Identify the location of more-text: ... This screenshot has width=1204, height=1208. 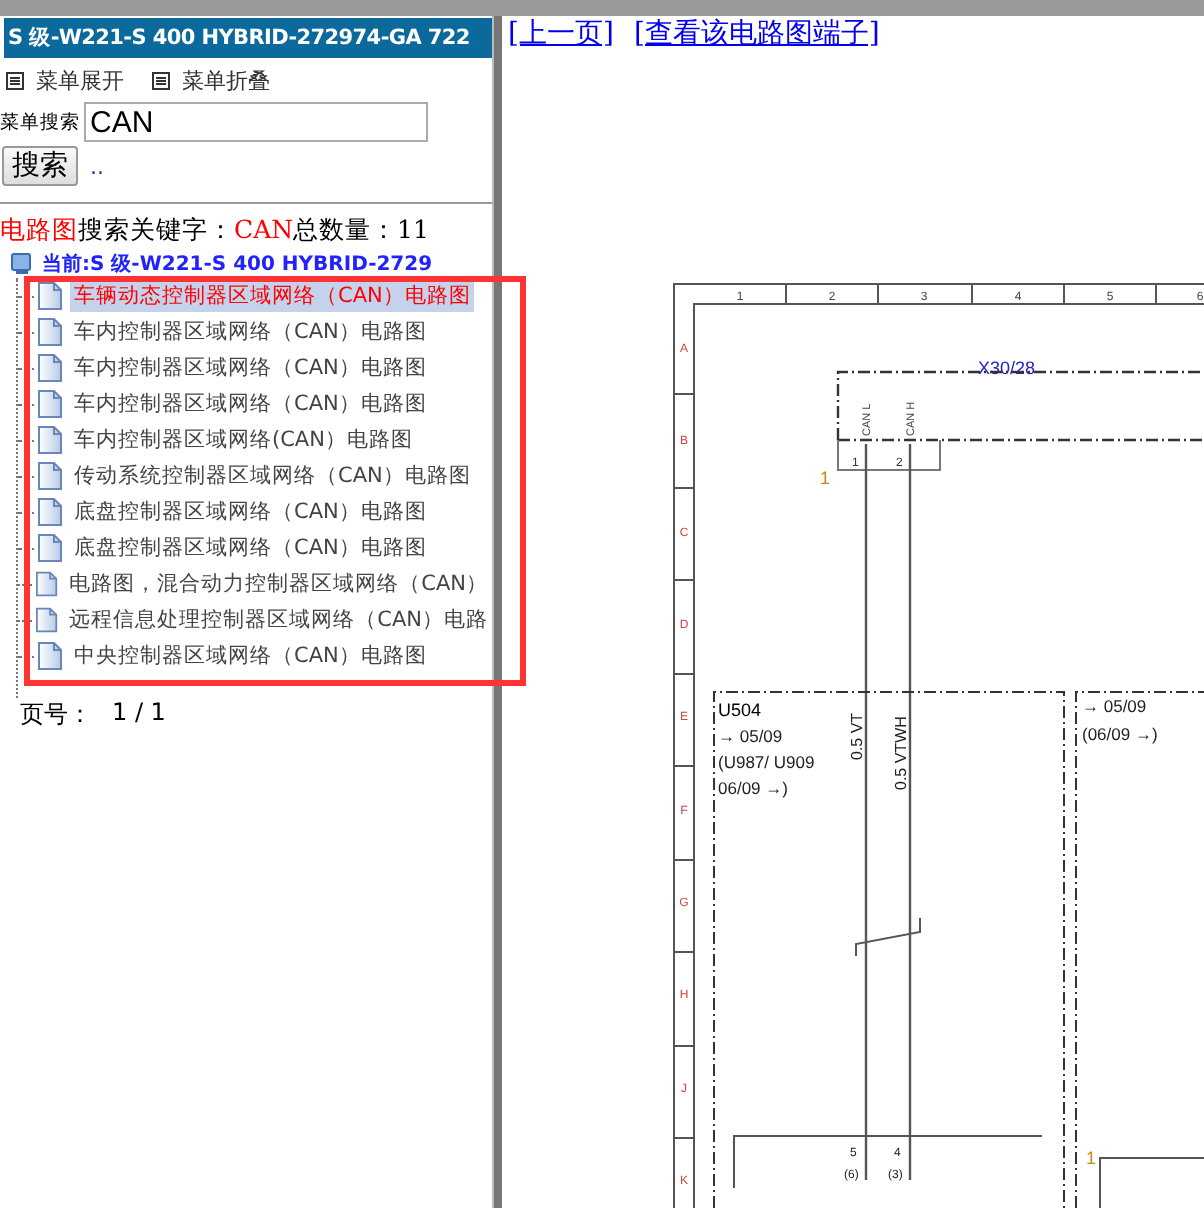
(97, 166).